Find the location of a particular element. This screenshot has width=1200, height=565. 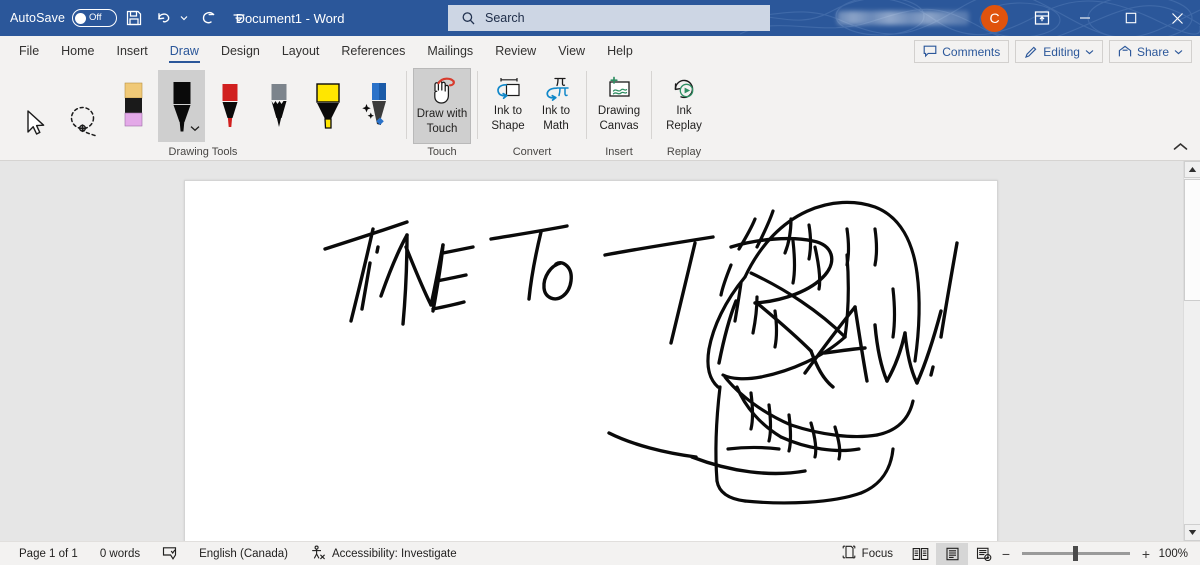

ink-to-math-icon is located at coordinates (557, 89).